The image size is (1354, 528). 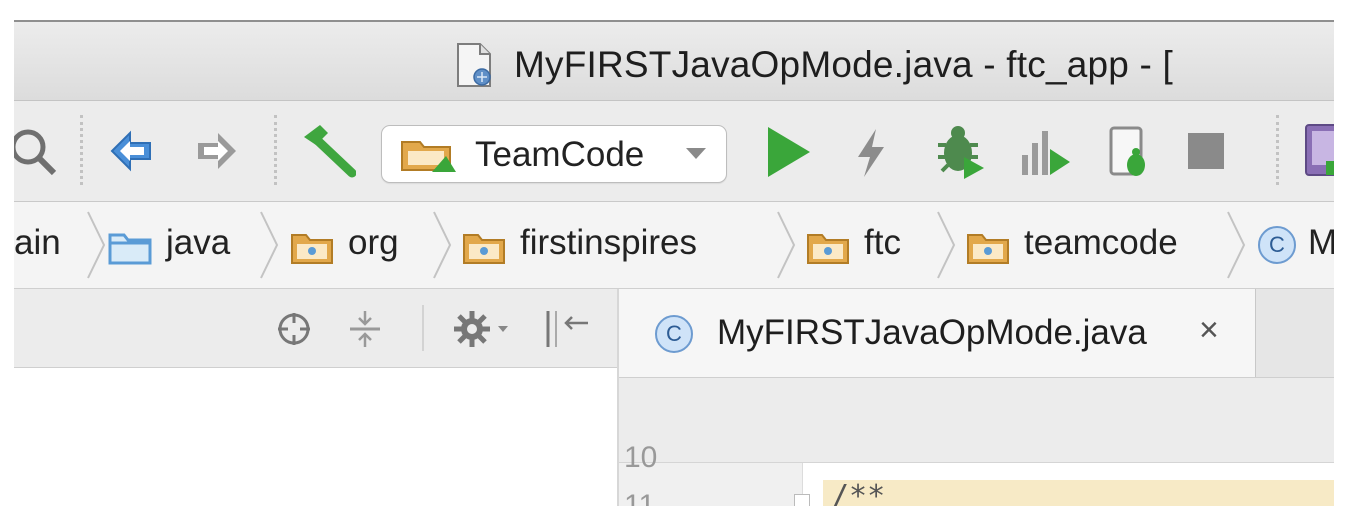 What do you see at coordinates (198, 243) in the screenshot?
I see `breadcrumb-item-java: java` at bounding box center [198, 243].